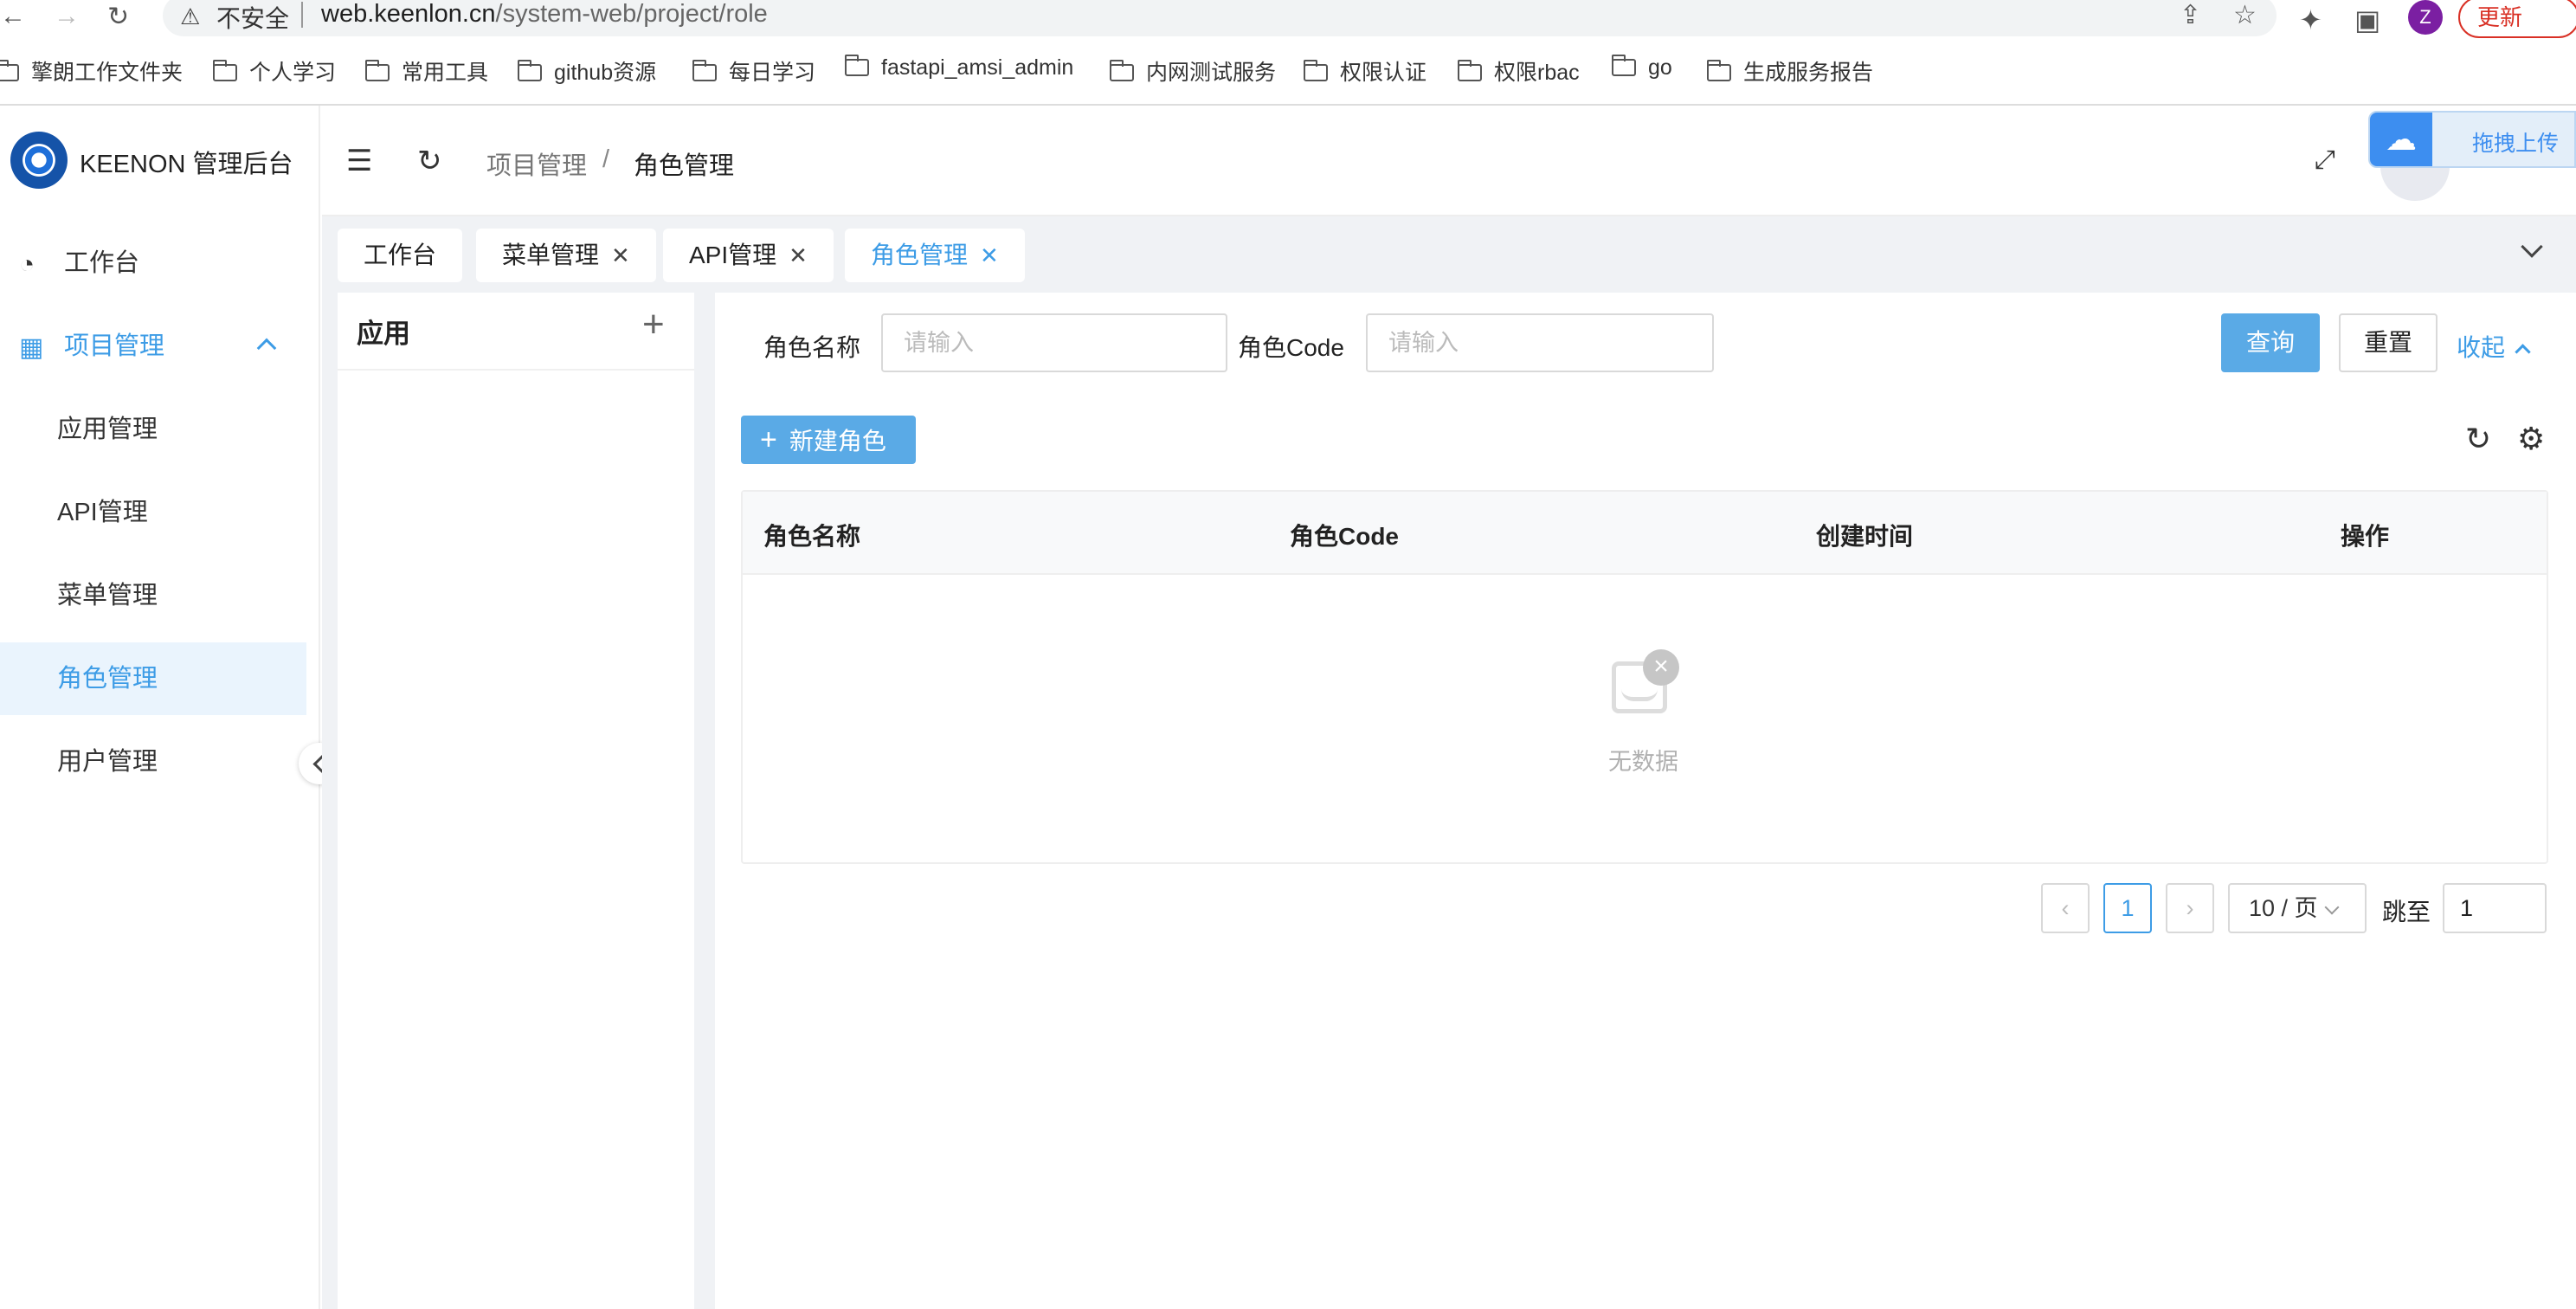  I want to click on new-role-label: 新建角色, so click(837, 441).